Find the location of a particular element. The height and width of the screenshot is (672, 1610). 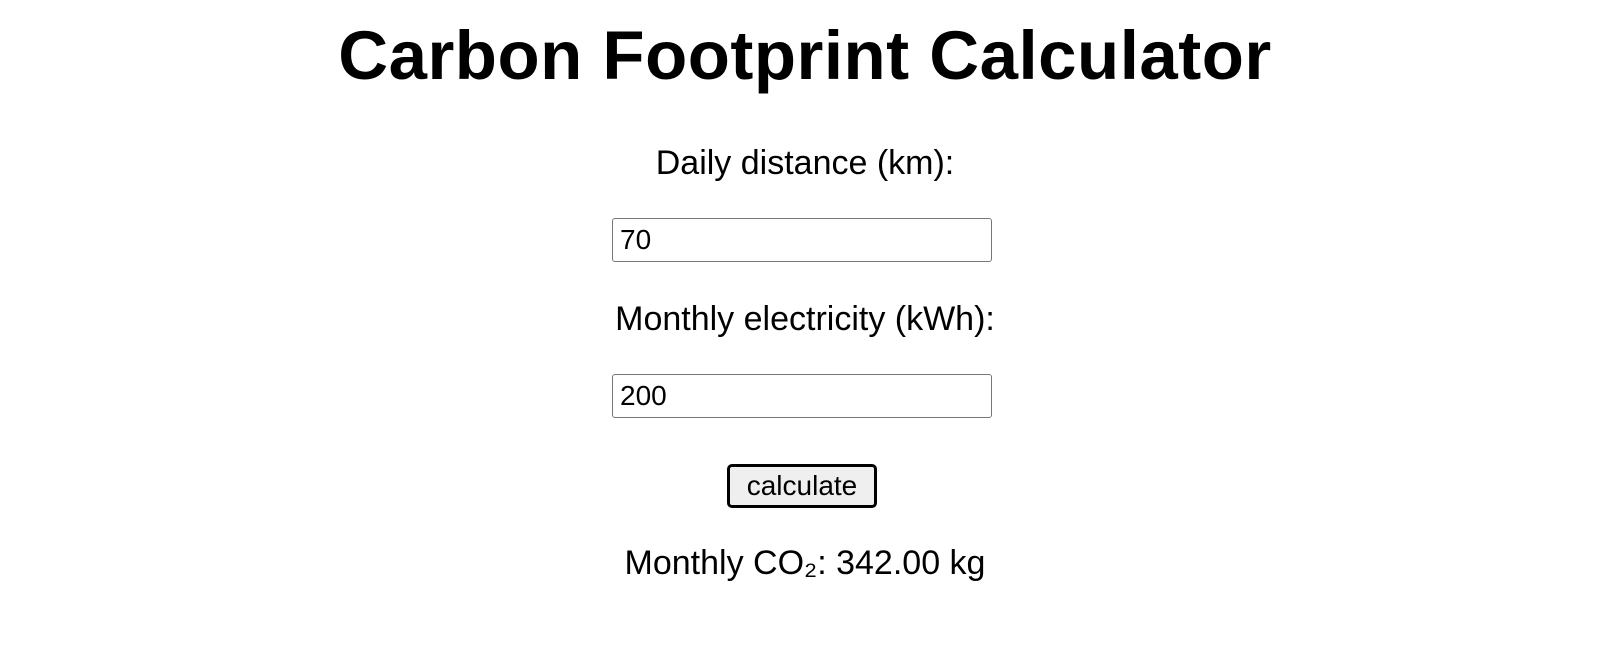

monthly-electricity-input is located at coordinates (802, 396).